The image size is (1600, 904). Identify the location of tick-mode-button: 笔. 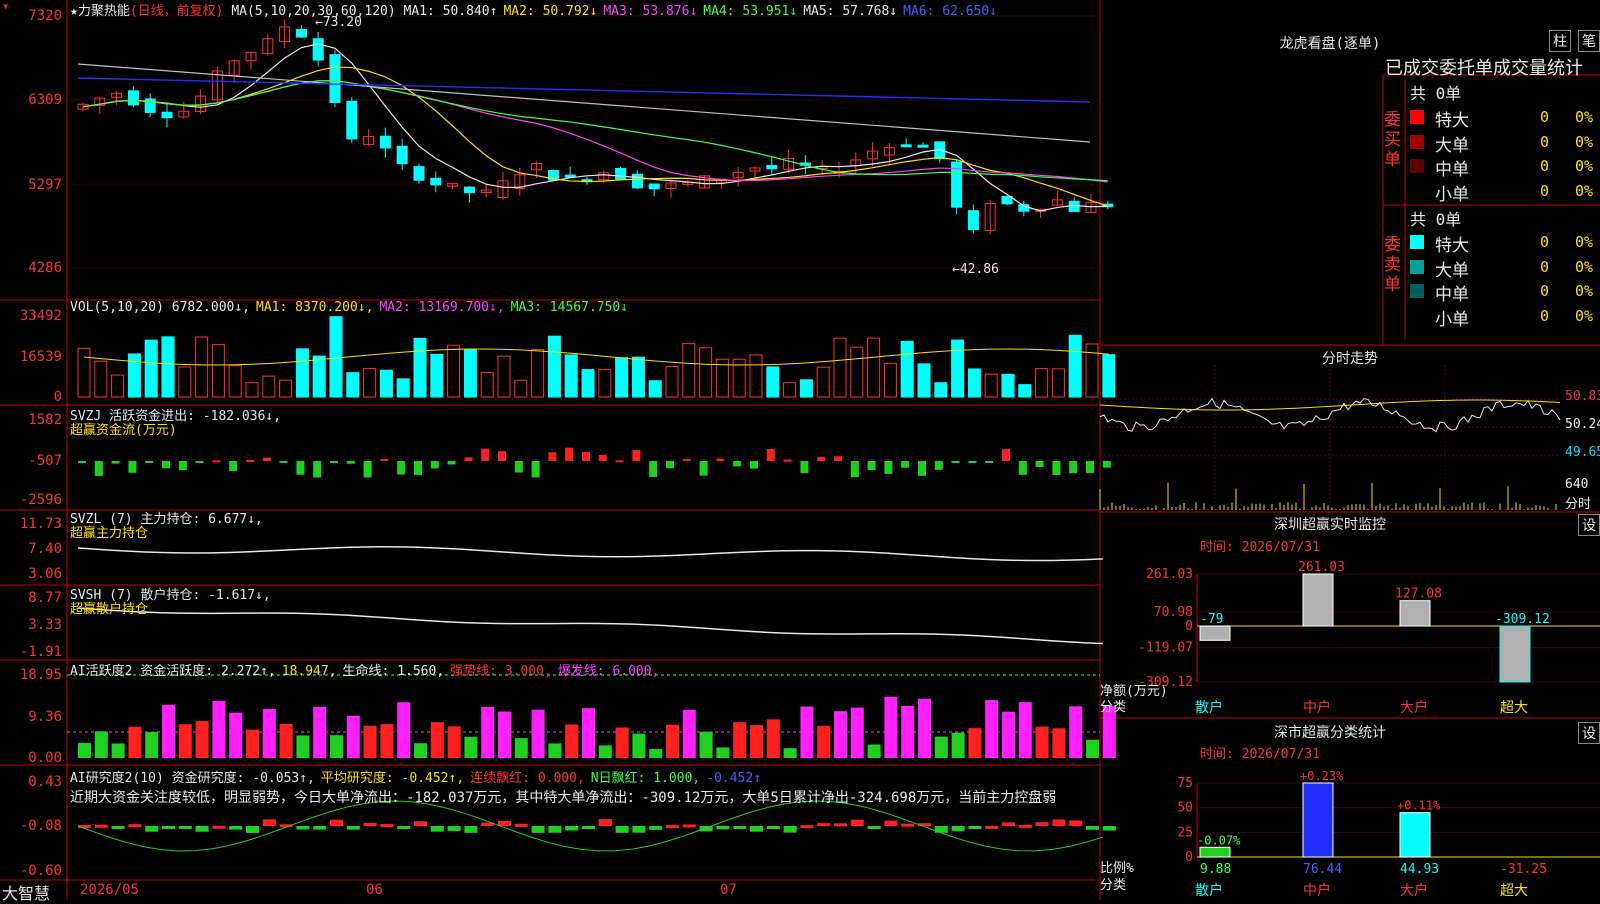
(1589, 41).